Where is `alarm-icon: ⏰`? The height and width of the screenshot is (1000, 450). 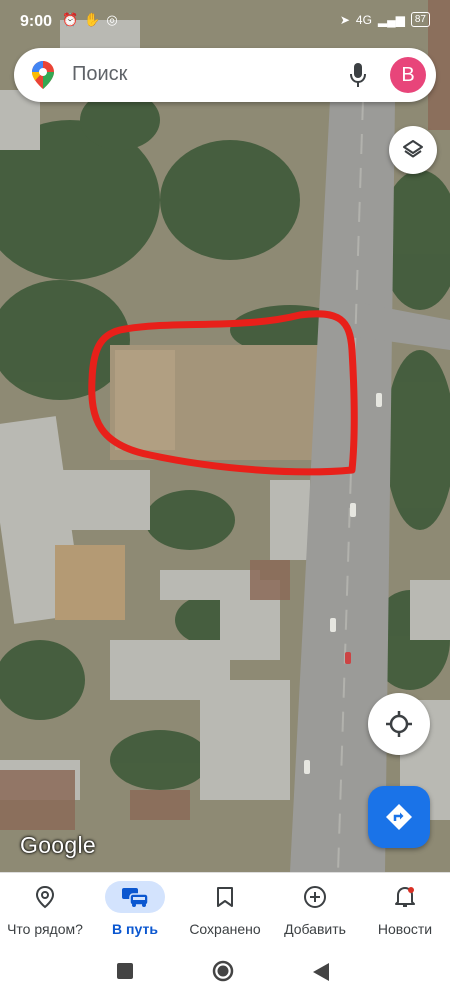
alarm-icon: ⏰ is located at coordinates (70, 19).